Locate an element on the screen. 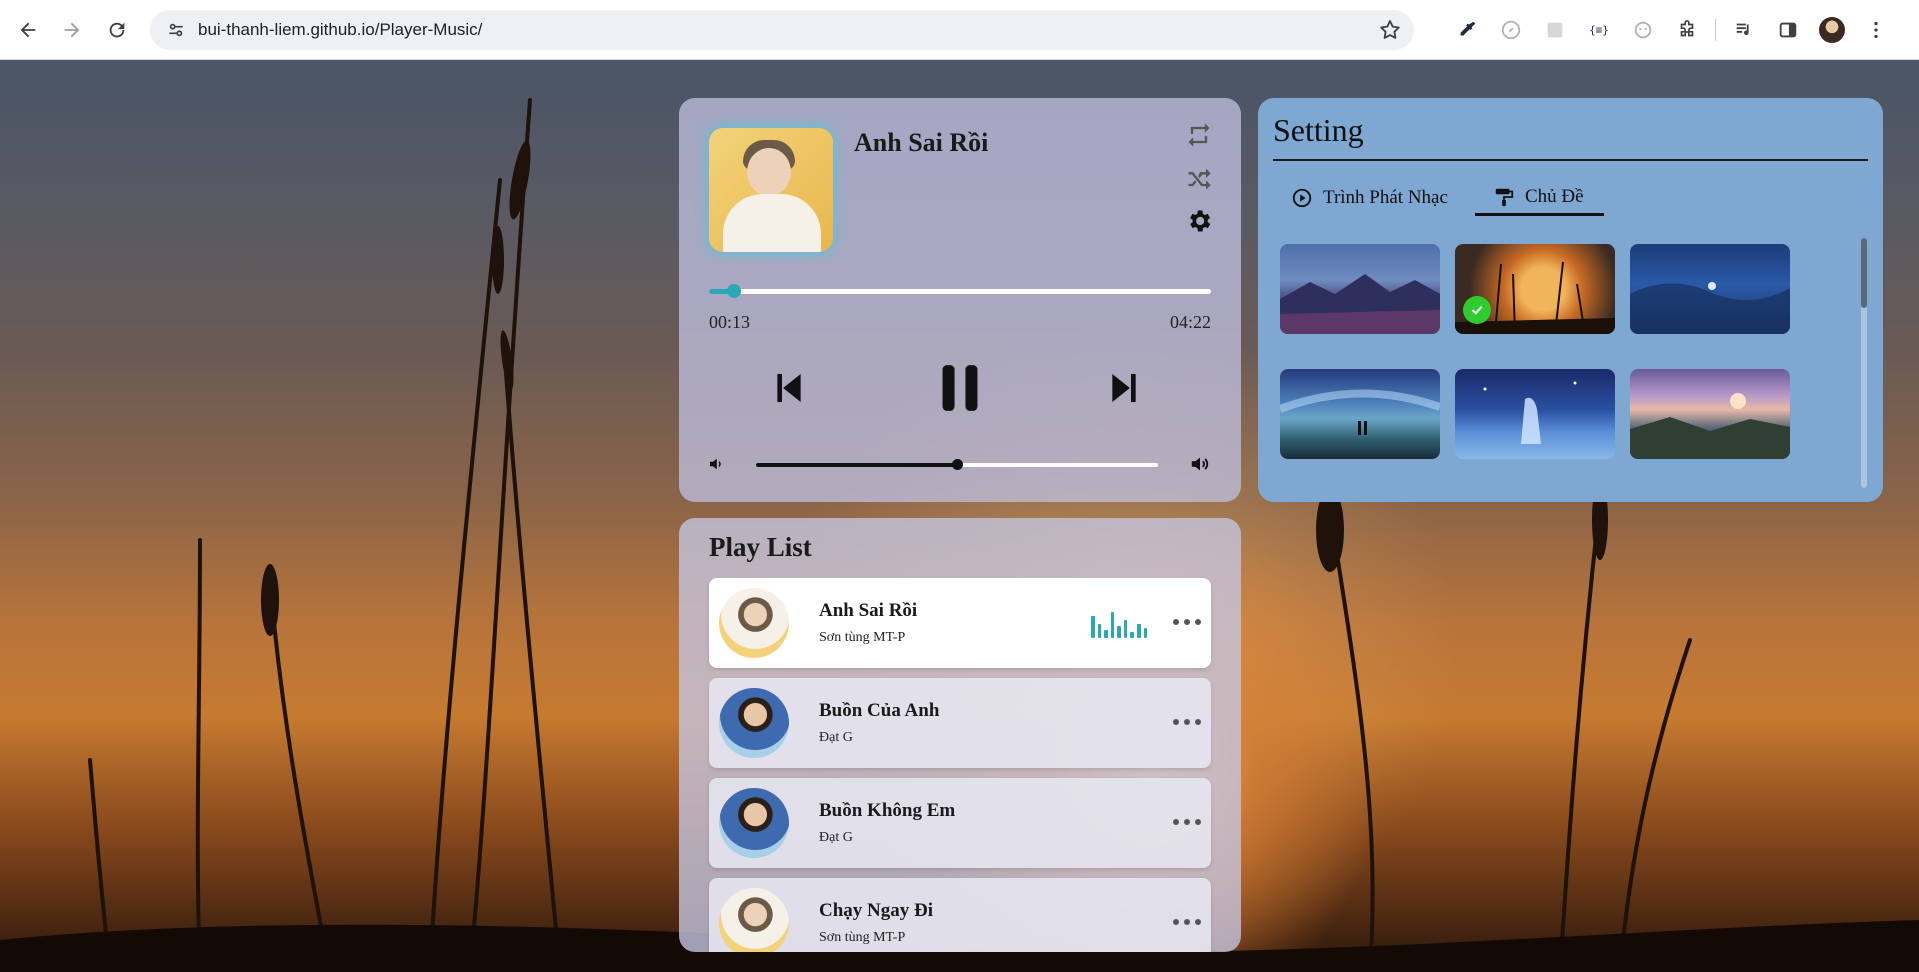 The width and height of the screenshot is (1919, 972). side-panel-icon is located at coordinates (1788, 30).